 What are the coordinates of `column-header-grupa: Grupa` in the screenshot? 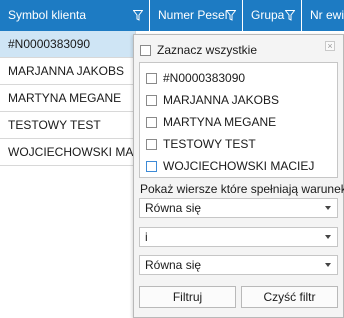 It's located at (272, 15).